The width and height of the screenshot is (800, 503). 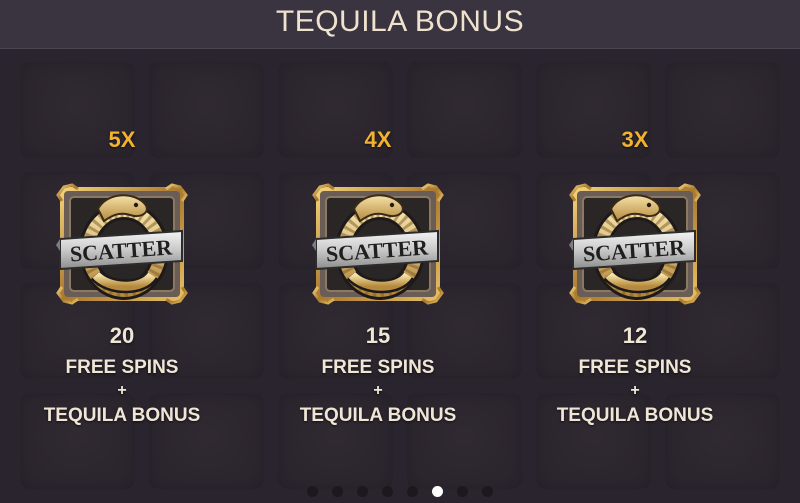 I want to click on page-pagination, so click(x=400, y=491).